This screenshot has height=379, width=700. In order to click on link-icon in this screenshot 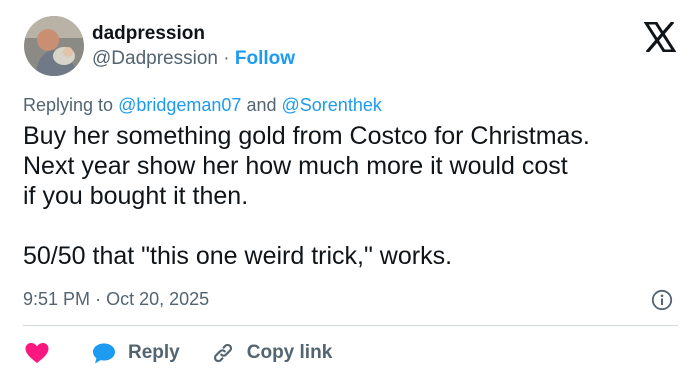, I will do `click(222, 353)`.